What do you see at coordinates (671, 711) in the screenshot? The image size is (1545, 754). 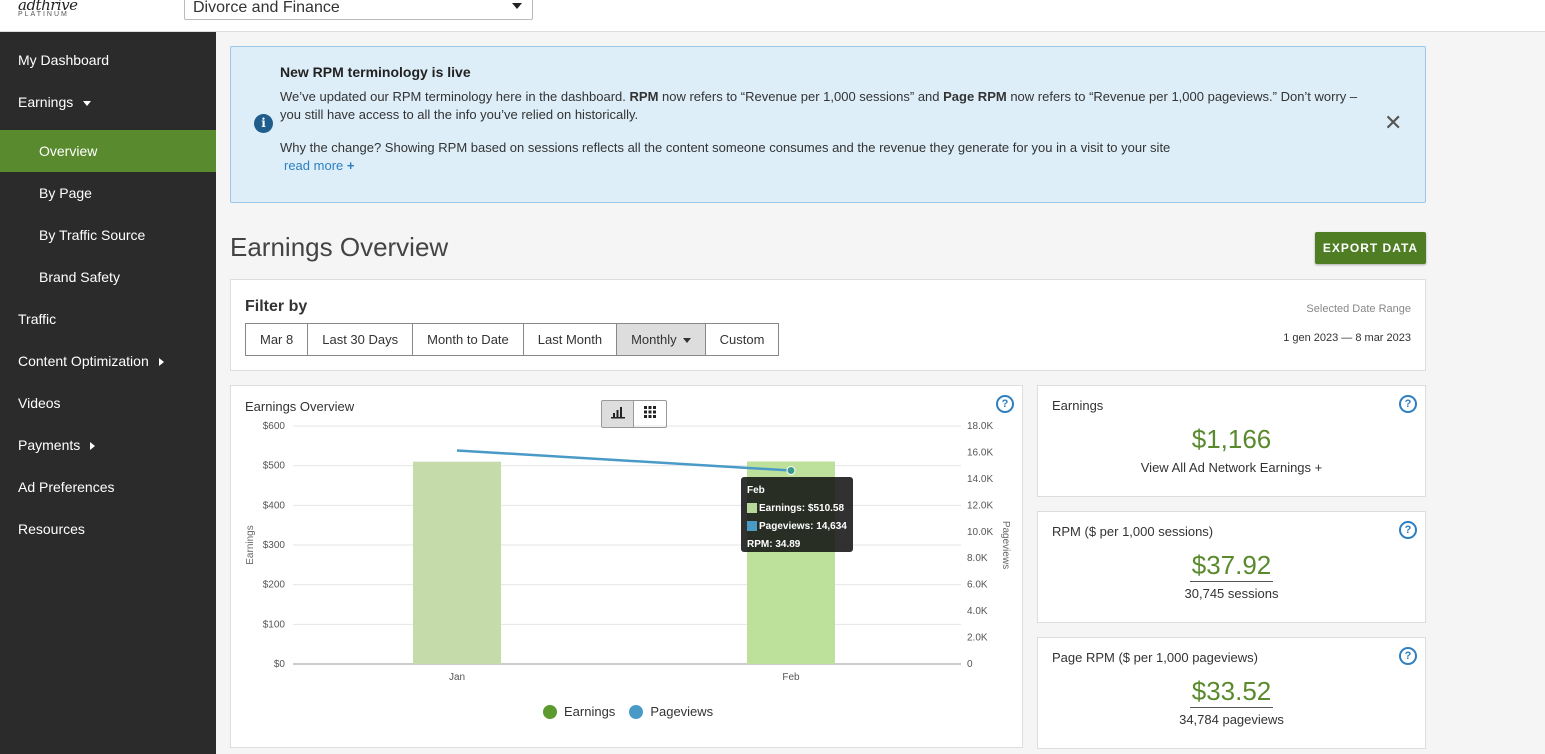 I see `legend-item-pageviews: Pageviews` at bounding box center [671, 711].